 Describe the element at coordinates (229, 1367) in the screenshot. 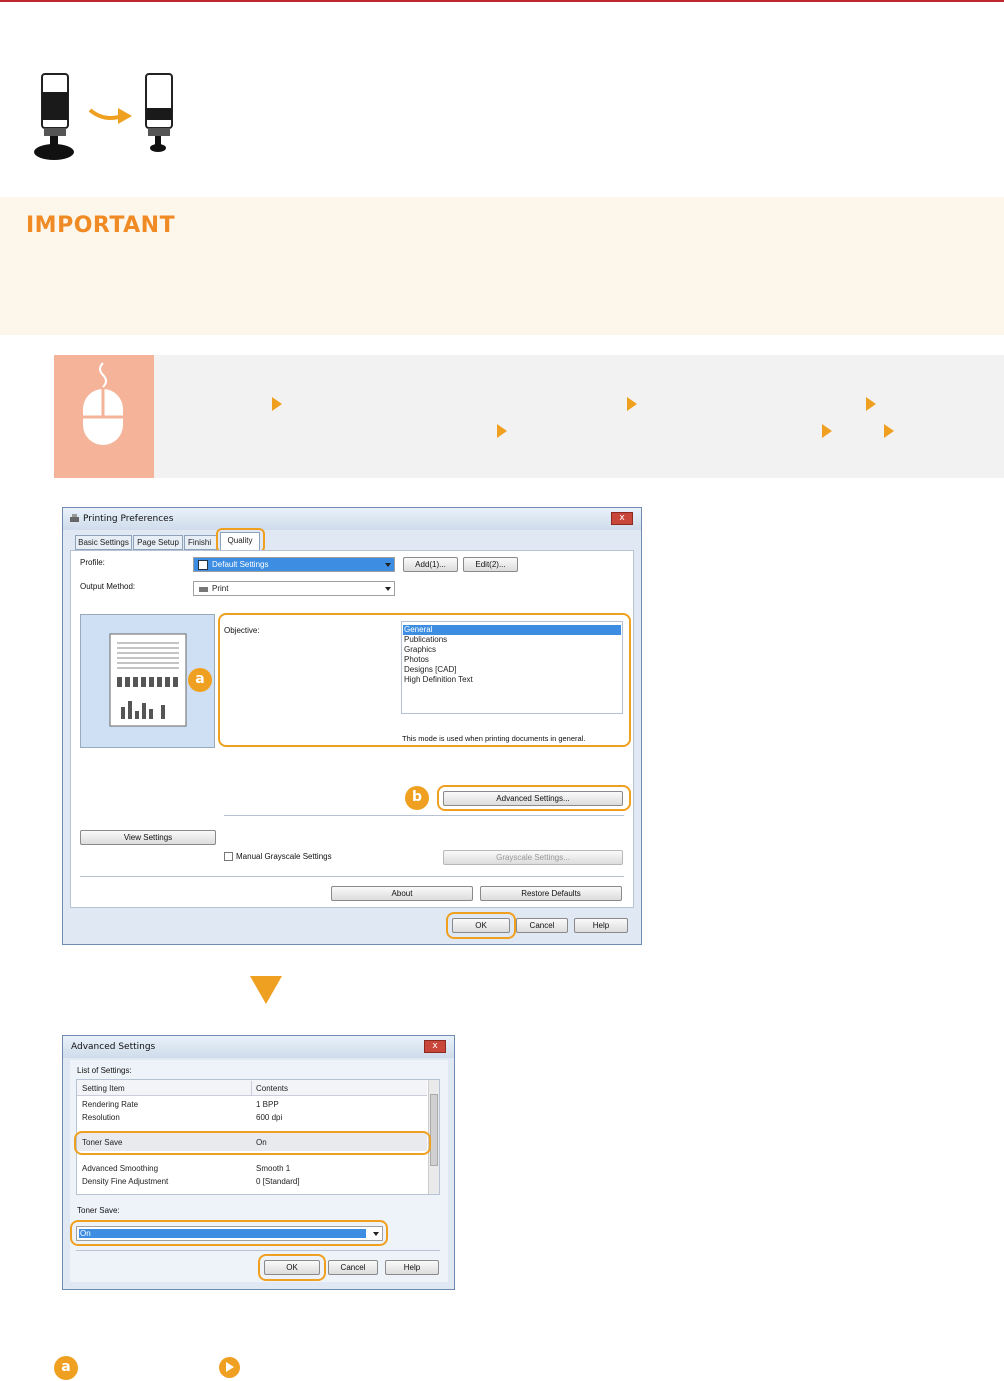

I see `link-arrow-icon` at that location.